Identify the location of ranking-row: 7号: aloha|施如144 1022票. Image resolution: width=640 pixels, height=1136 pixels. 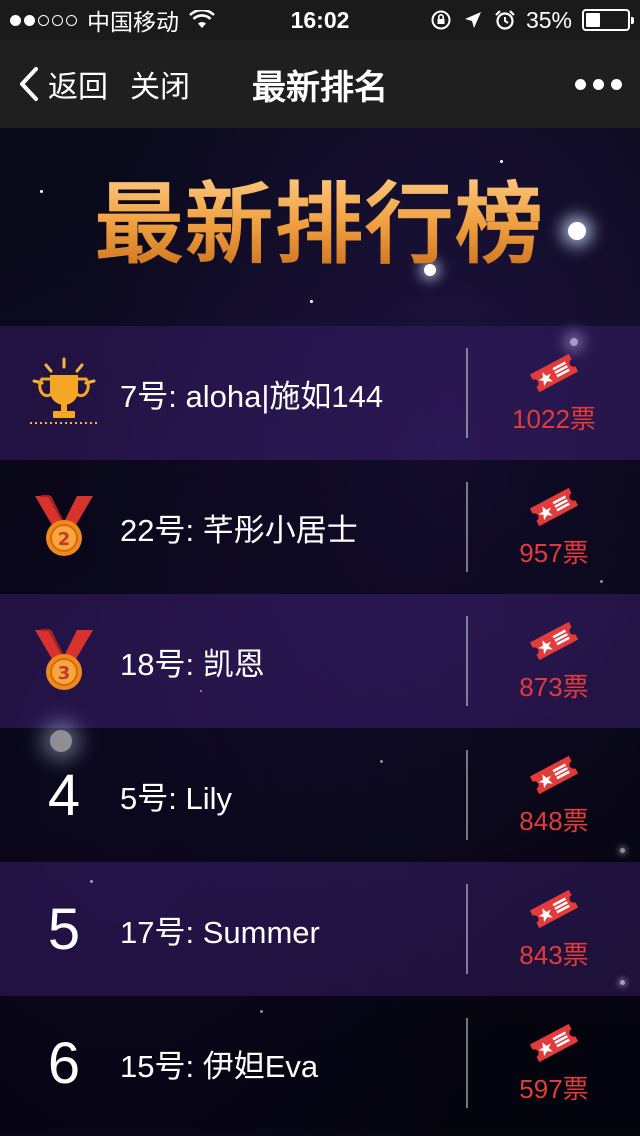
(320, 393).